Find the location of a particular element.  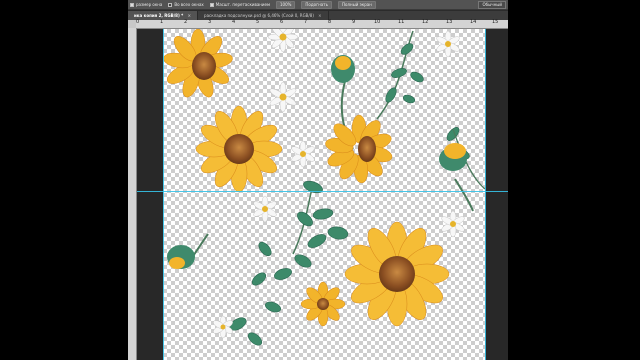

guide-vertical-right is located at coordinates (485, 194).